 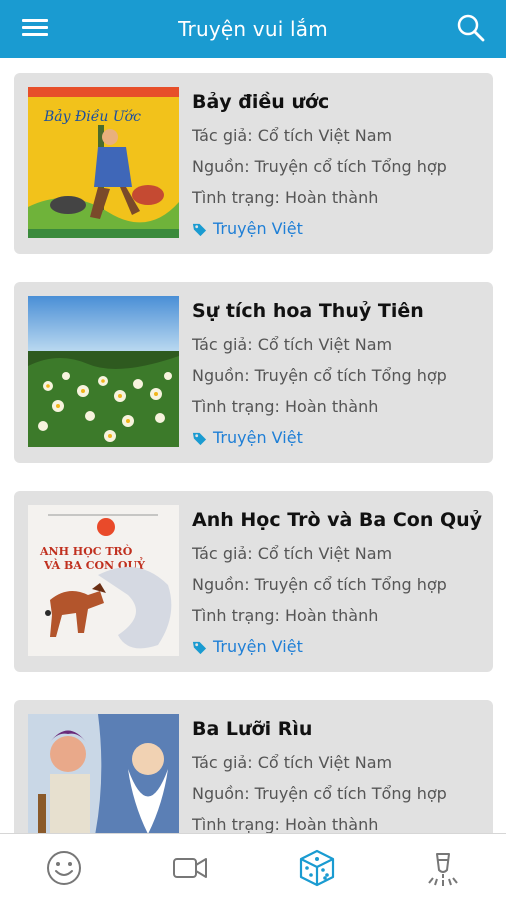 I want to click on story-cover-image: ANH HỌC TRÒ VÀ BA CON QUỶ, so click(x=103, y=580).